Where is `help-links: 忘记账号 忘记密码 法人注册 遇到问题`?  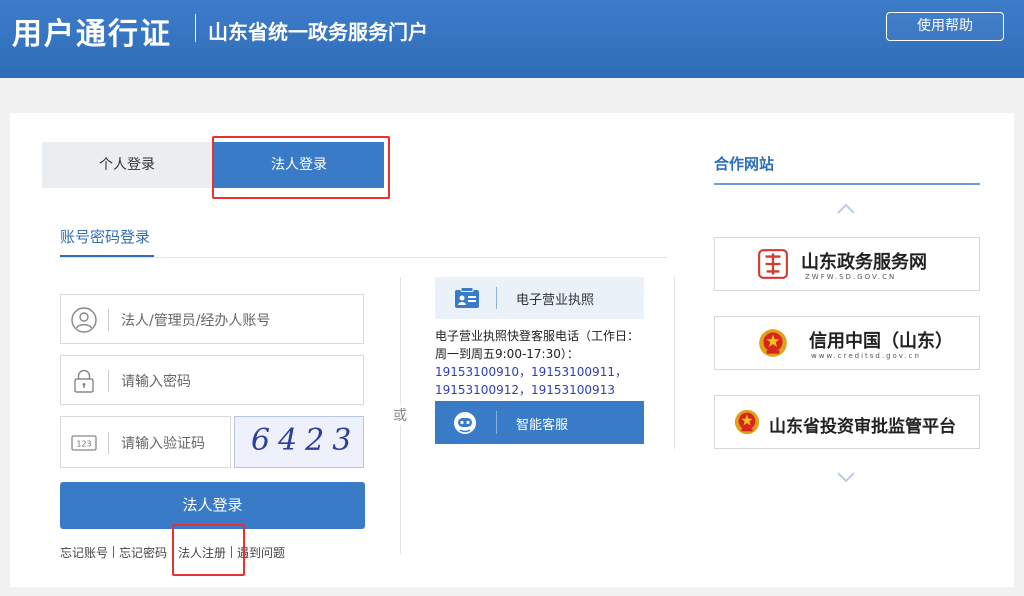 help-links: 忘记账号 忘记密码 法人注册 遇到问题 is located at coordinates (172, 552).